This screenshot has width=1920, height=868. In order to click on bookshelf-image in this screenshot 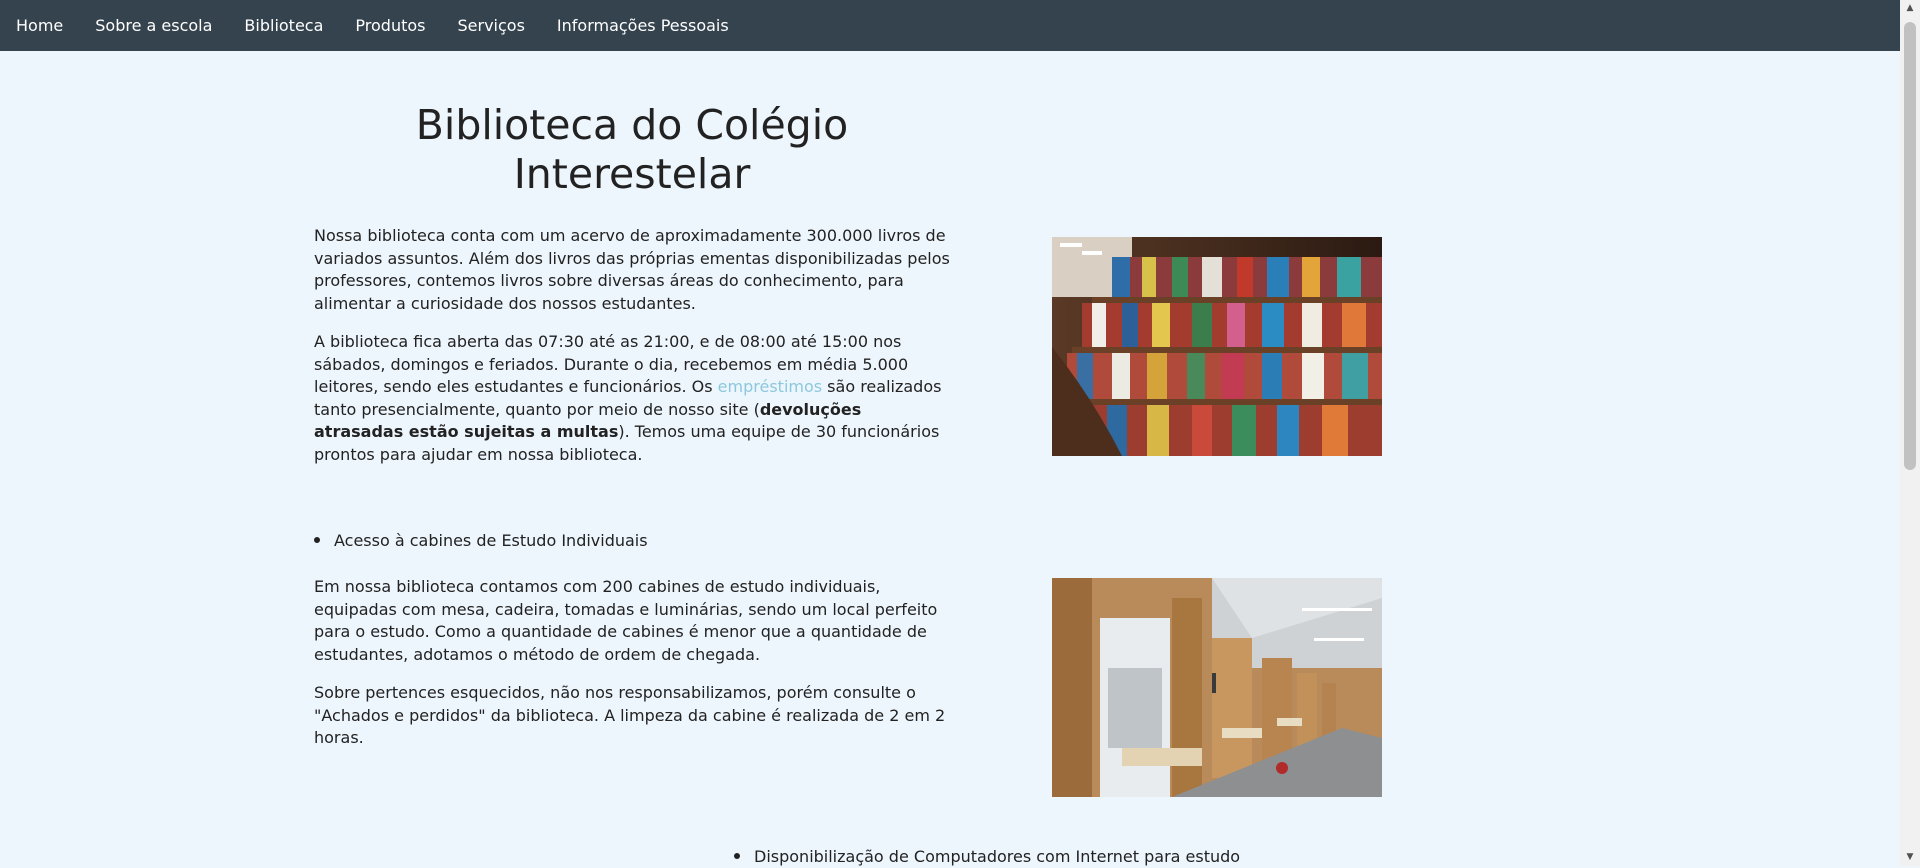, I will do `click(1217, 346)`.